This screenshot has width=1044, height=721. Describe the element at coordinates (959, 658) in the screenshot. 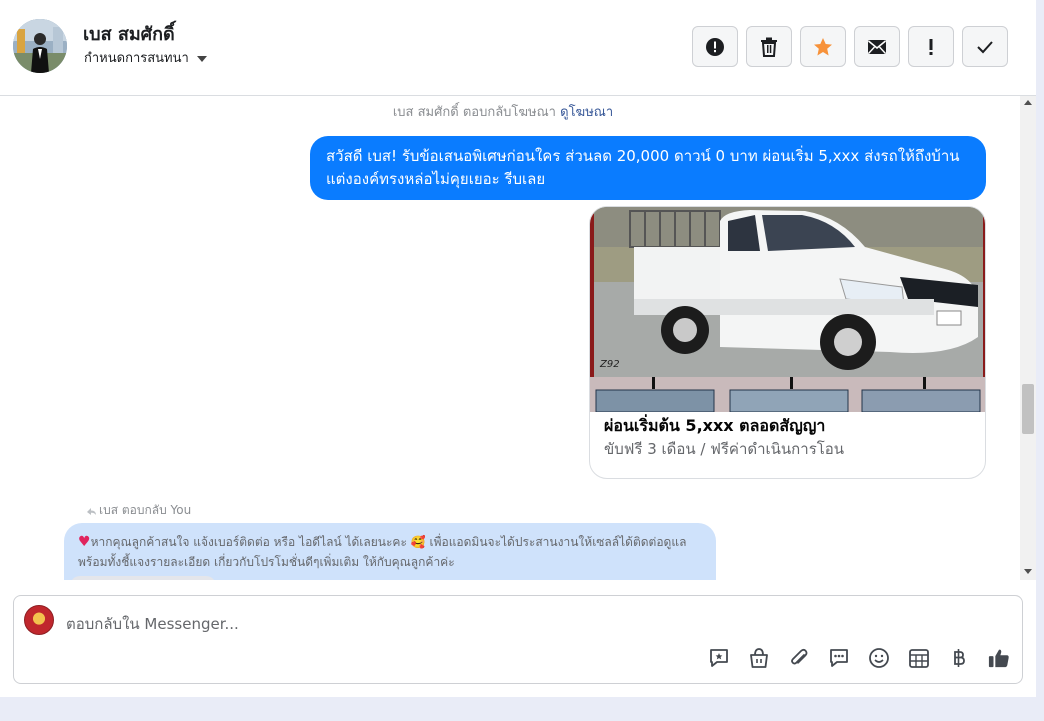

I see `baht-icon` at that location.